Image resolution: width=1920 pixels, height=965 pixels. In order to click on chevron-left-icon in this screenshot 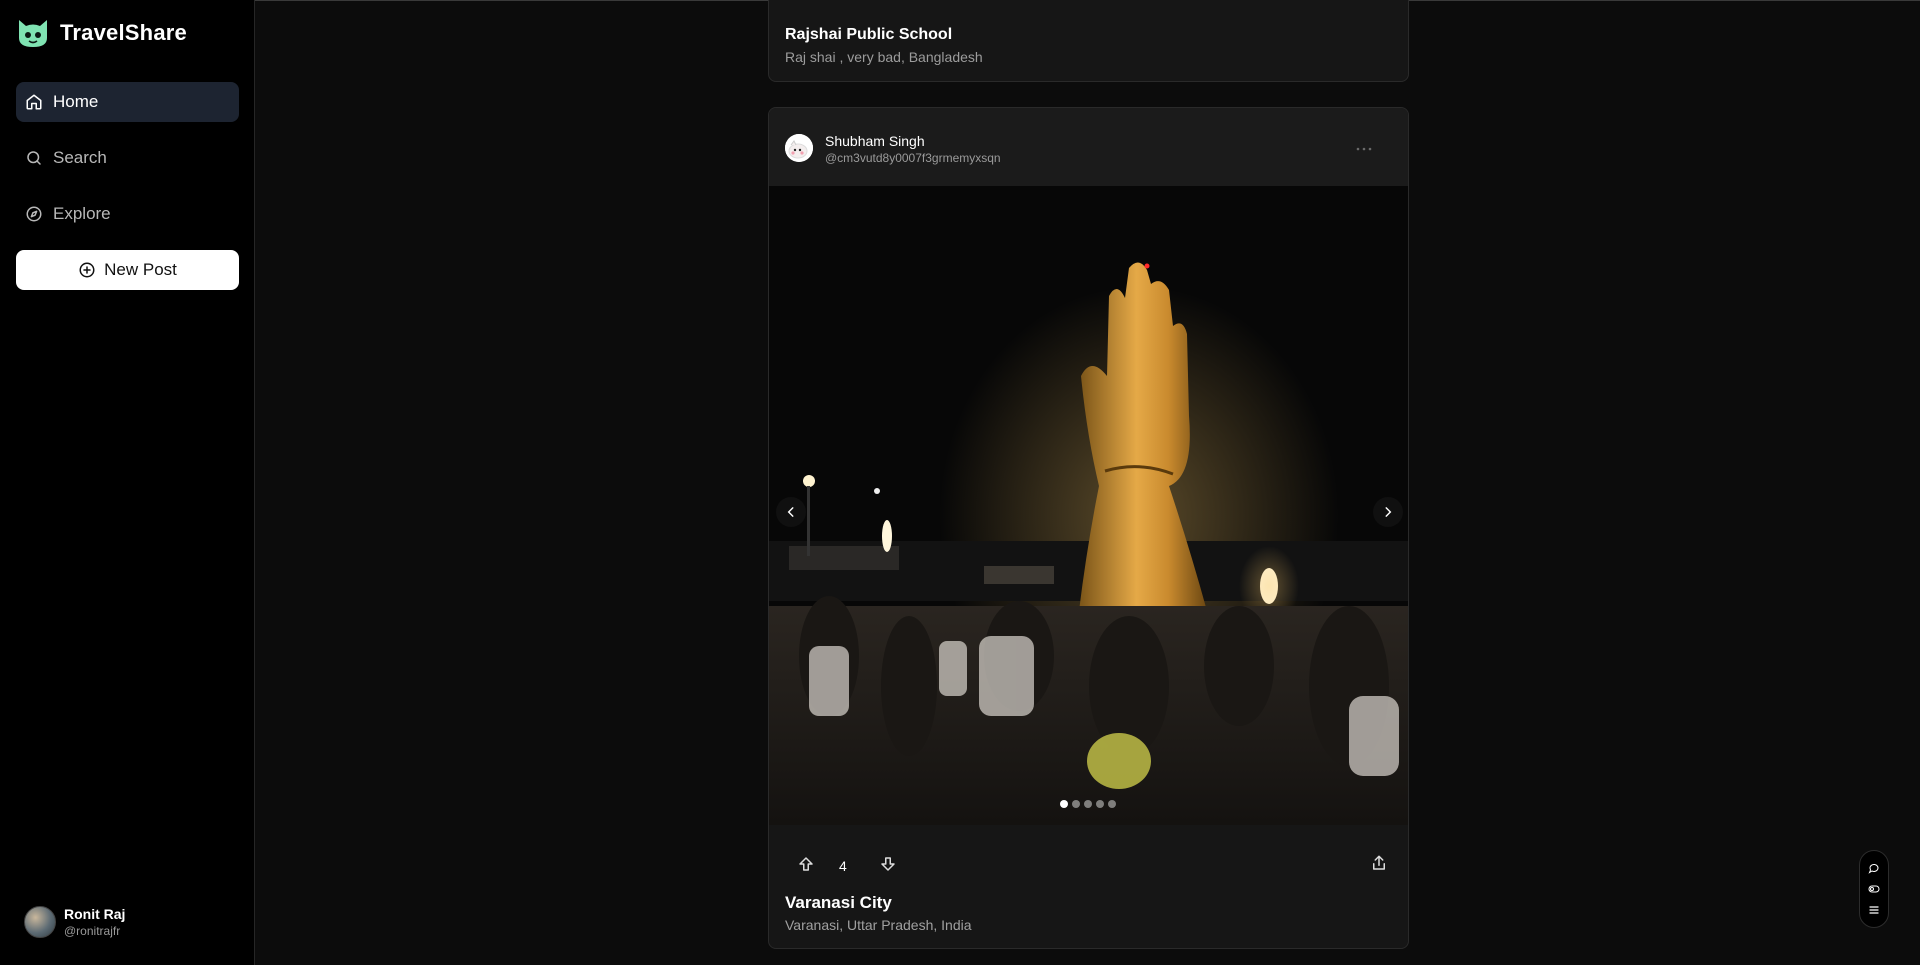, I will do `click(790, 512)`.